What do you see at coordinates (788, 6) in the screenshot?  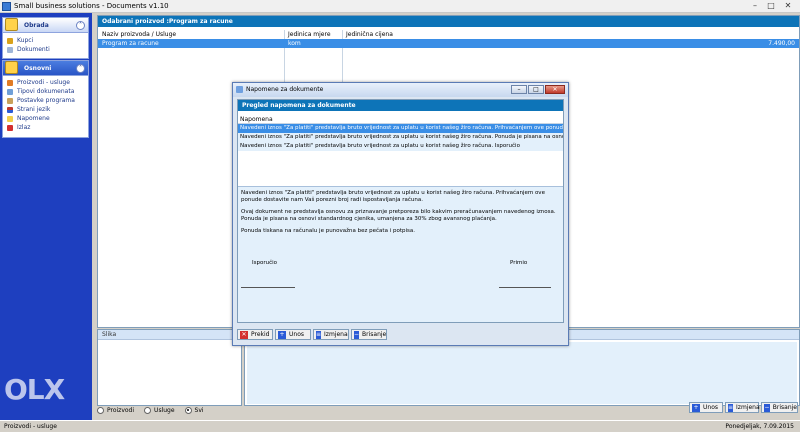 I see `close-button: ✕` at bounding box center [788, 6].